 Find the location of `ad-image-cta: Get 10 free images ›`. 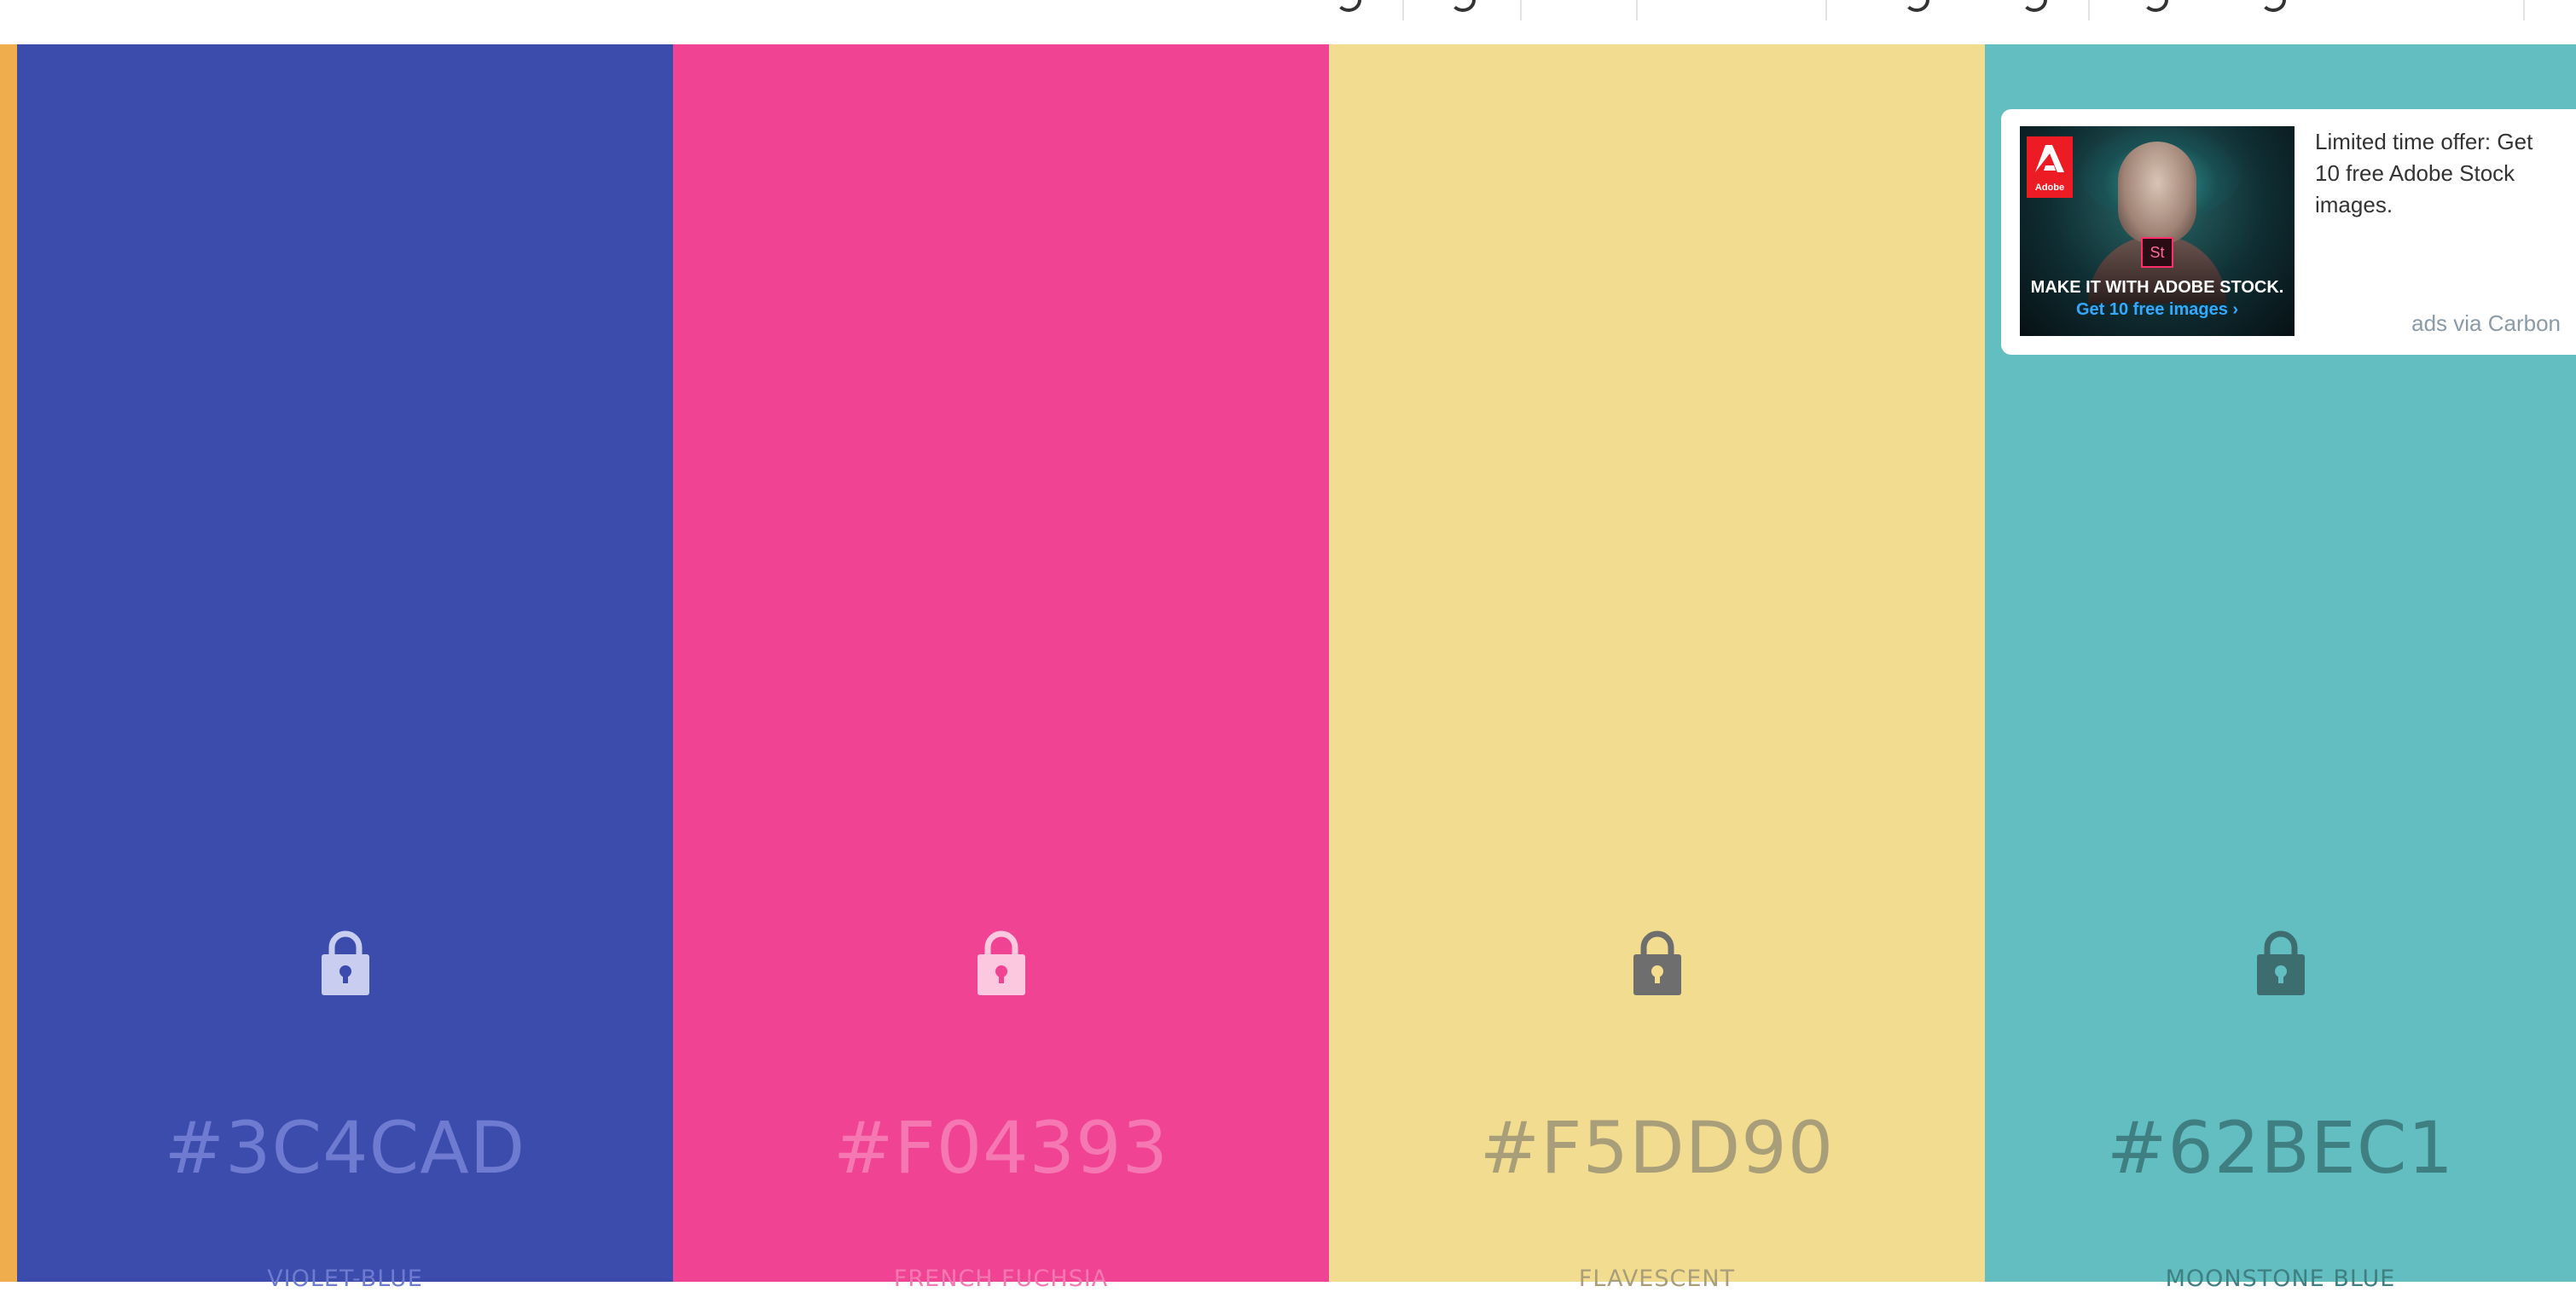

ad-image-cta: Get 10 free images › is located at coordinates (2157, 309).